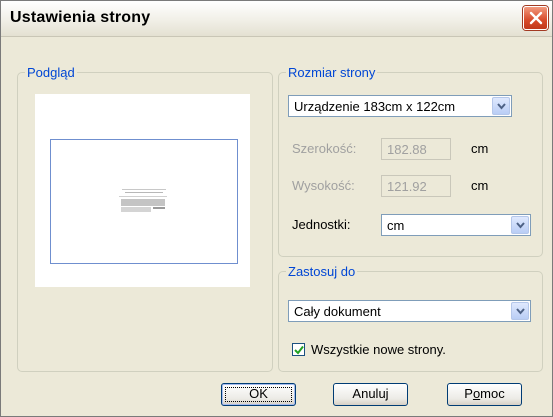 This screenshot has width=553, height=417. I want to click on device-size-dropdown-button, so click(501, 106).